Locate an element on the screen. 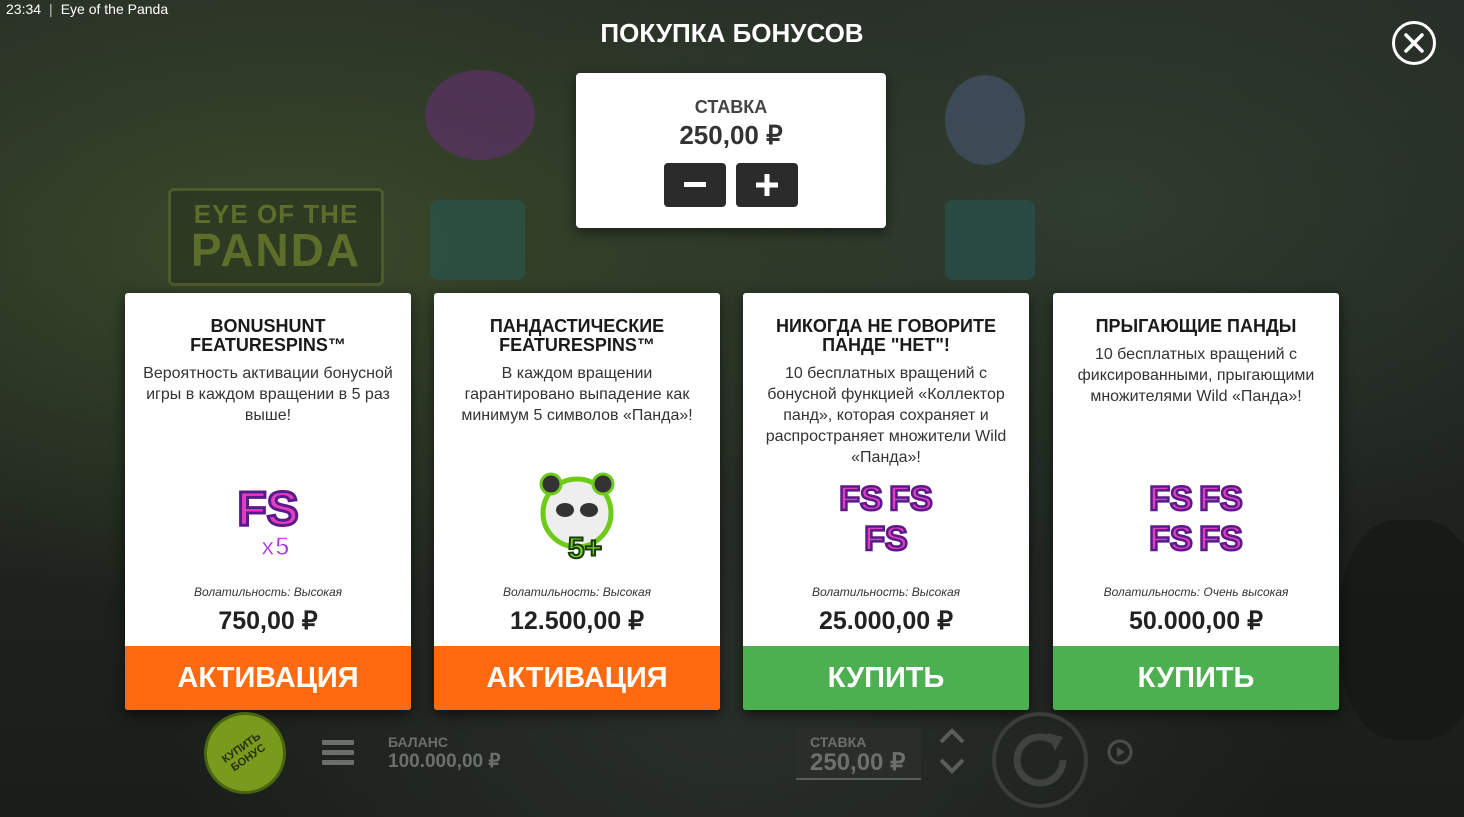 This screenshot has height=817, width=1464. bet-value: 250,00 ₽ is located at coordinates (858, 762).